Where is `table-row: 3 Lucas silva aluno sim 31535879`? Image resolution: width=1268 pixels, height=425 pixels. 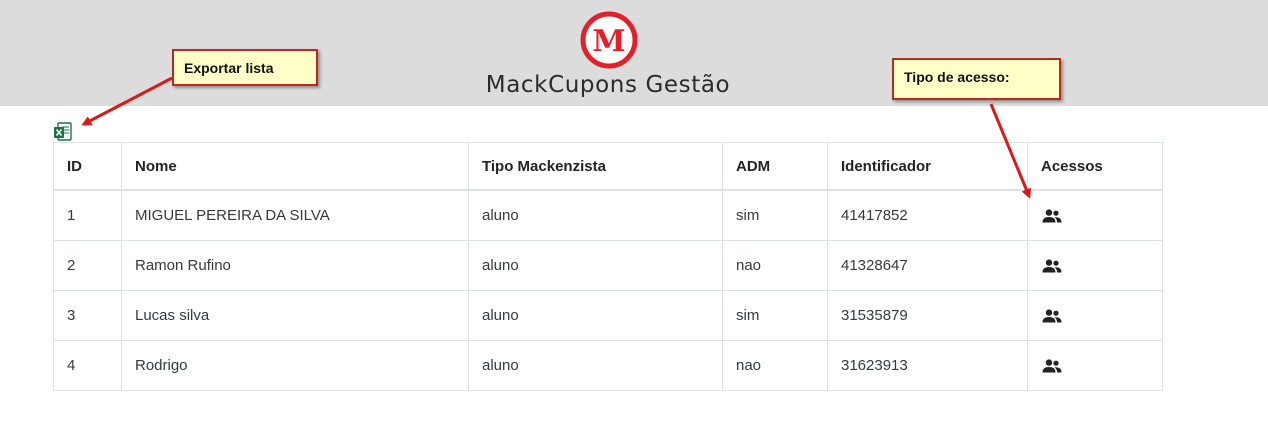
table-row: 3 Lucas silva aluno sim 31535879 is located at coordinates (608, 315).